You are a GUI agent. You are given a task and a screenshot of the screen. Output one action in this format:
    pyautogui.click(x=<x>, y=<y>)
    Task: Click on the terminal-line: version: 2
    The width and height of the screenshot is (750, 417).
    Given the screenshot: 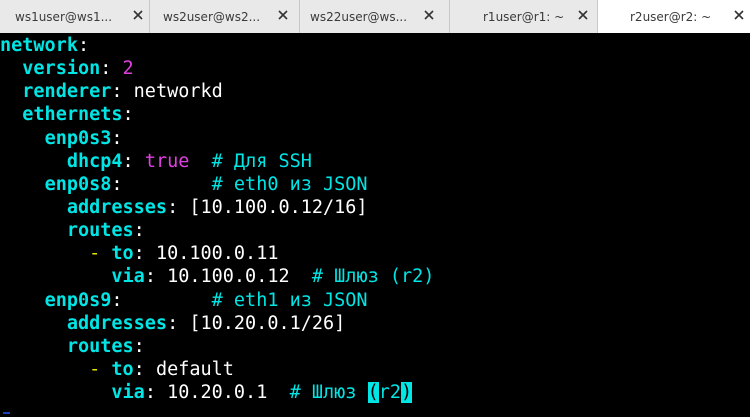 What is the action you would take?
    pyautogui.click(x=375, y=68)
    